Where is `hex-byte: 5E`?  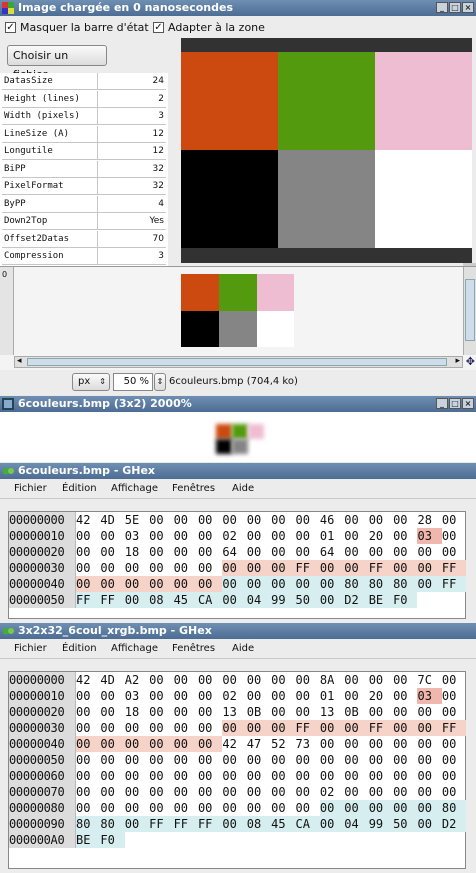
hex-byte: 5E is located at coordinates (137, 520).